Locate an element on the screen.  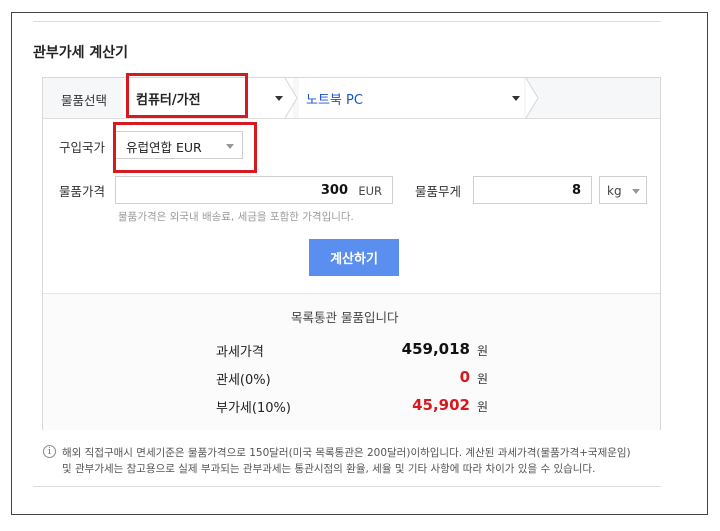
highlight-box-category is located at coordinates (187, 95).